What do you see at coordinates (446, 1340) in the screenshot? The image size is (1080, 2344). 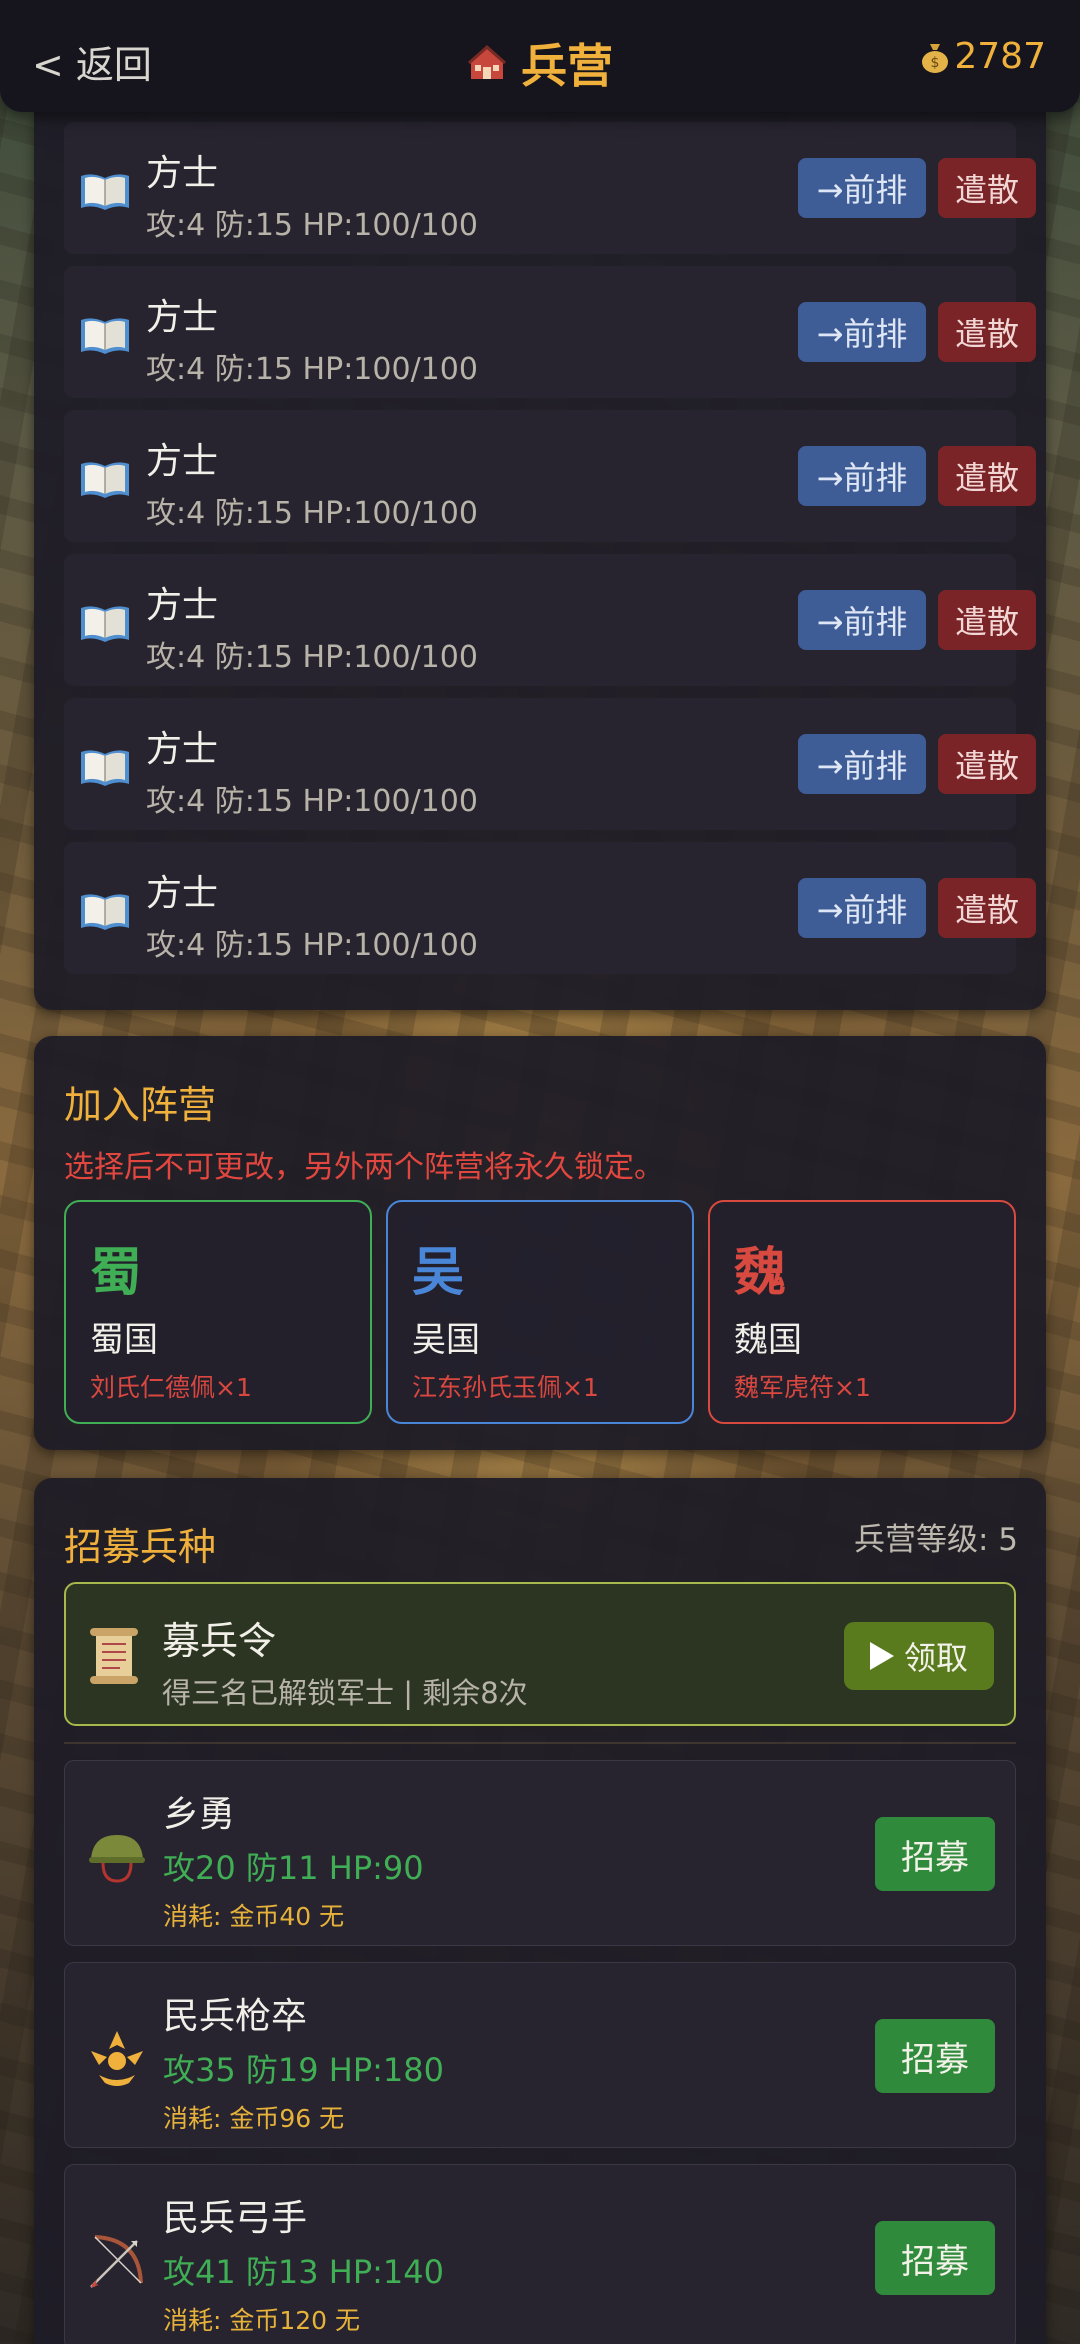 I see `faction-name: 吴国` at bounding box center [446, 1340].